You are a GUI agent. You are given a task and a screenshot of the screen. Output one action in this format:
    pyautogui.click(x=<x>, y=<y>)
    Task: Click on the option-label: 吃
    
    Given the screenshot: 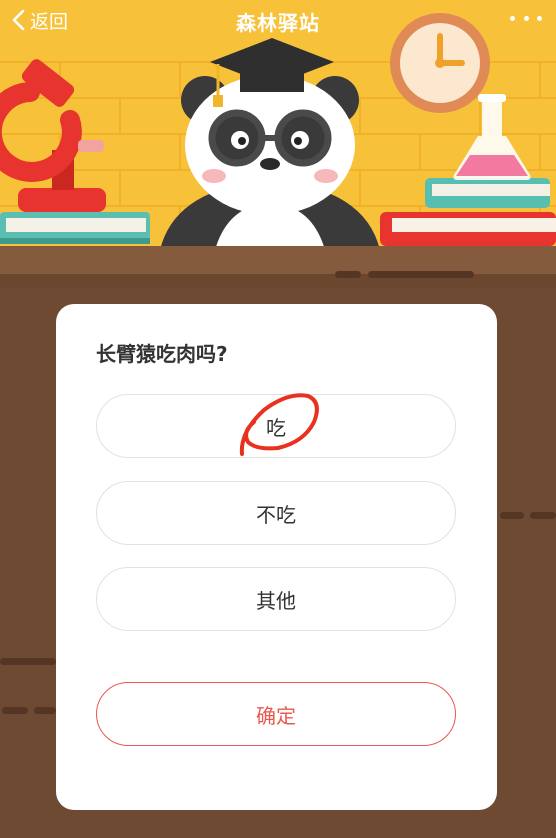 What is the action you would take?
    pyautogui.click(x=276, y=427)
    